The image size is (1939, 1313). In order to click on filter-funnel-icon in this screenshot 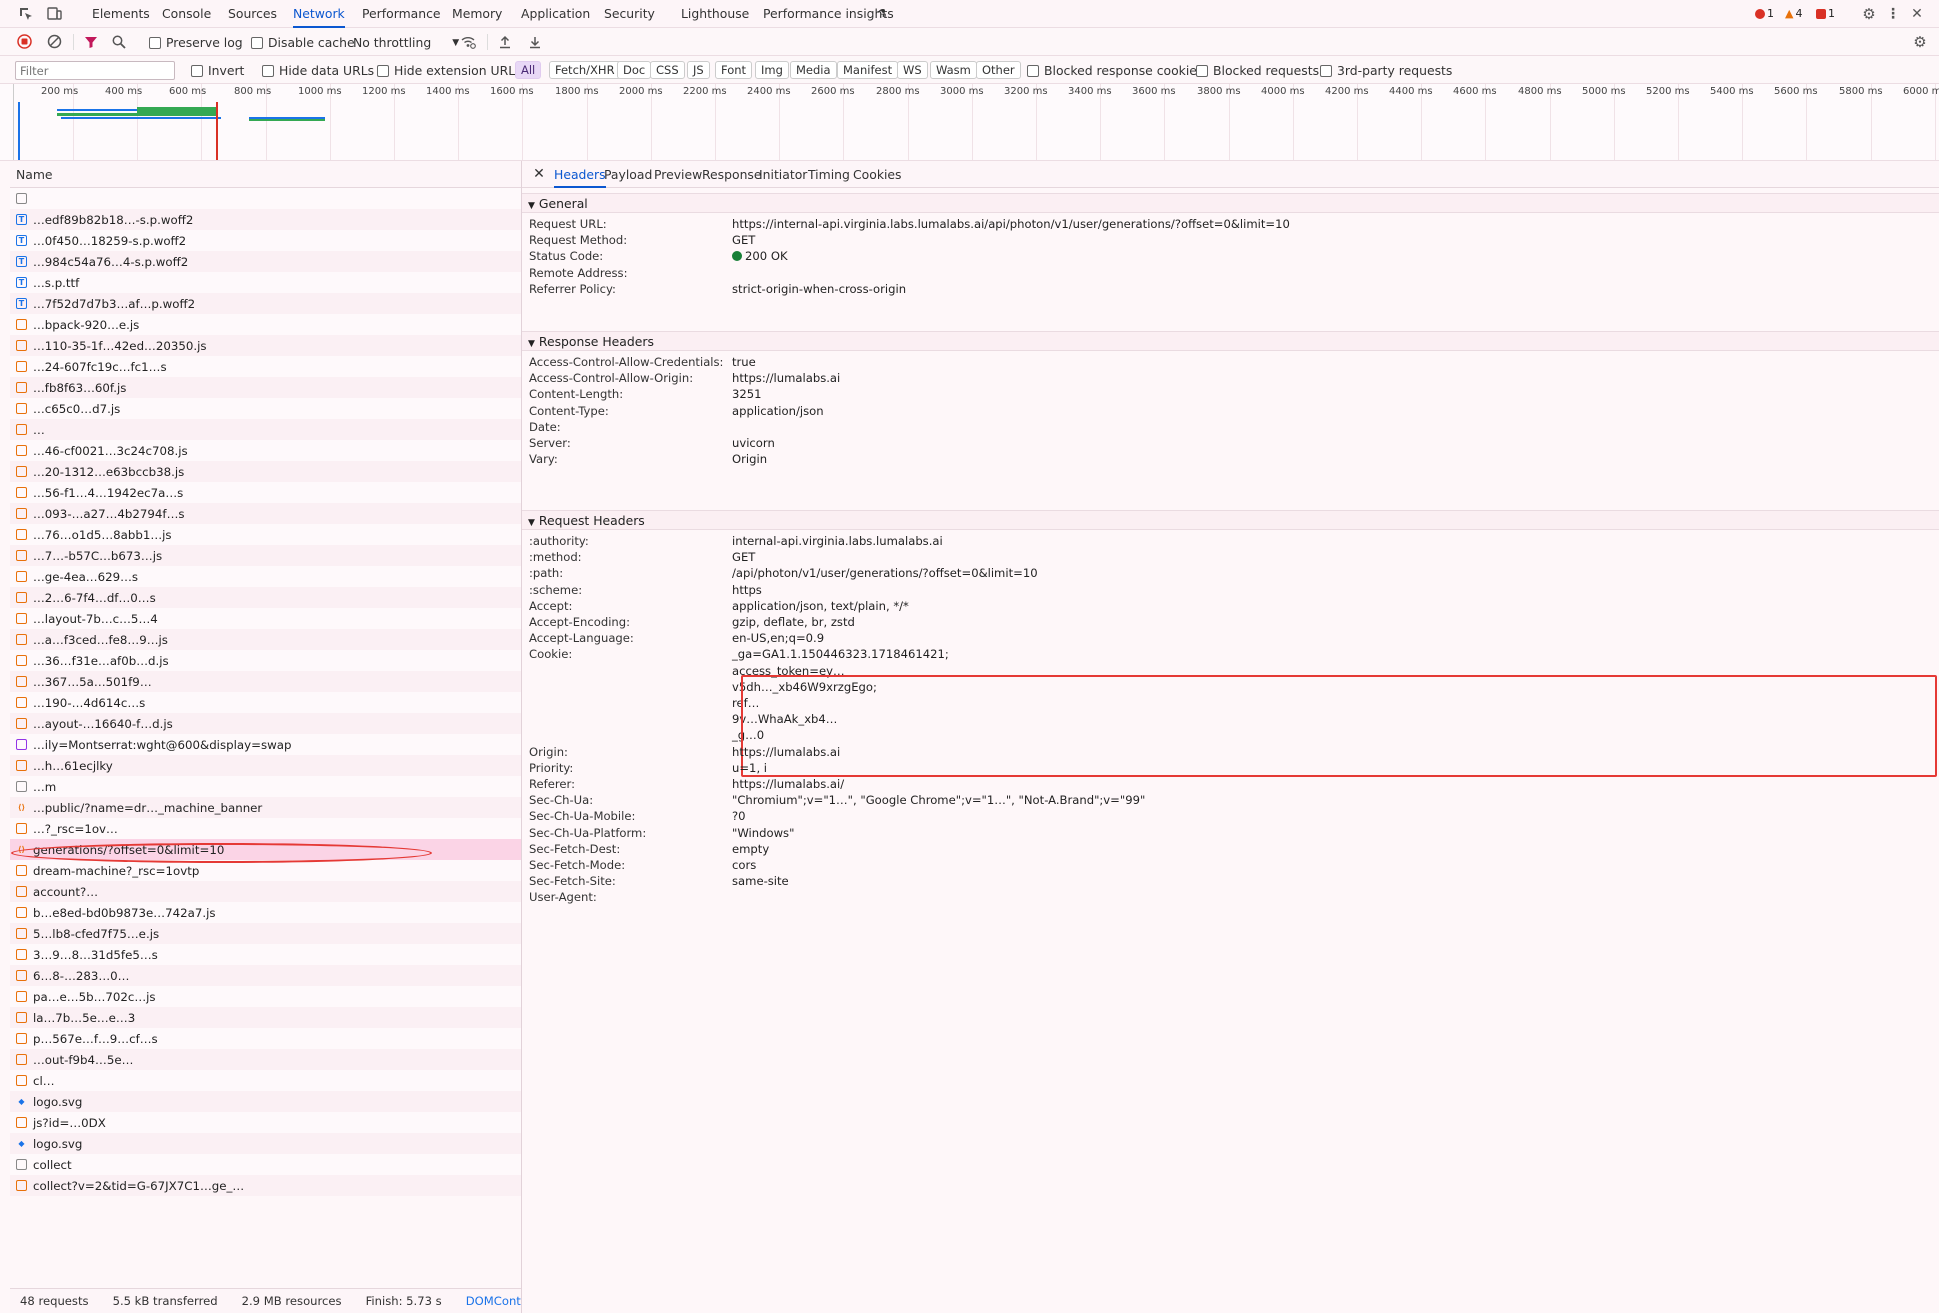, I will do `click(90, 41)`.